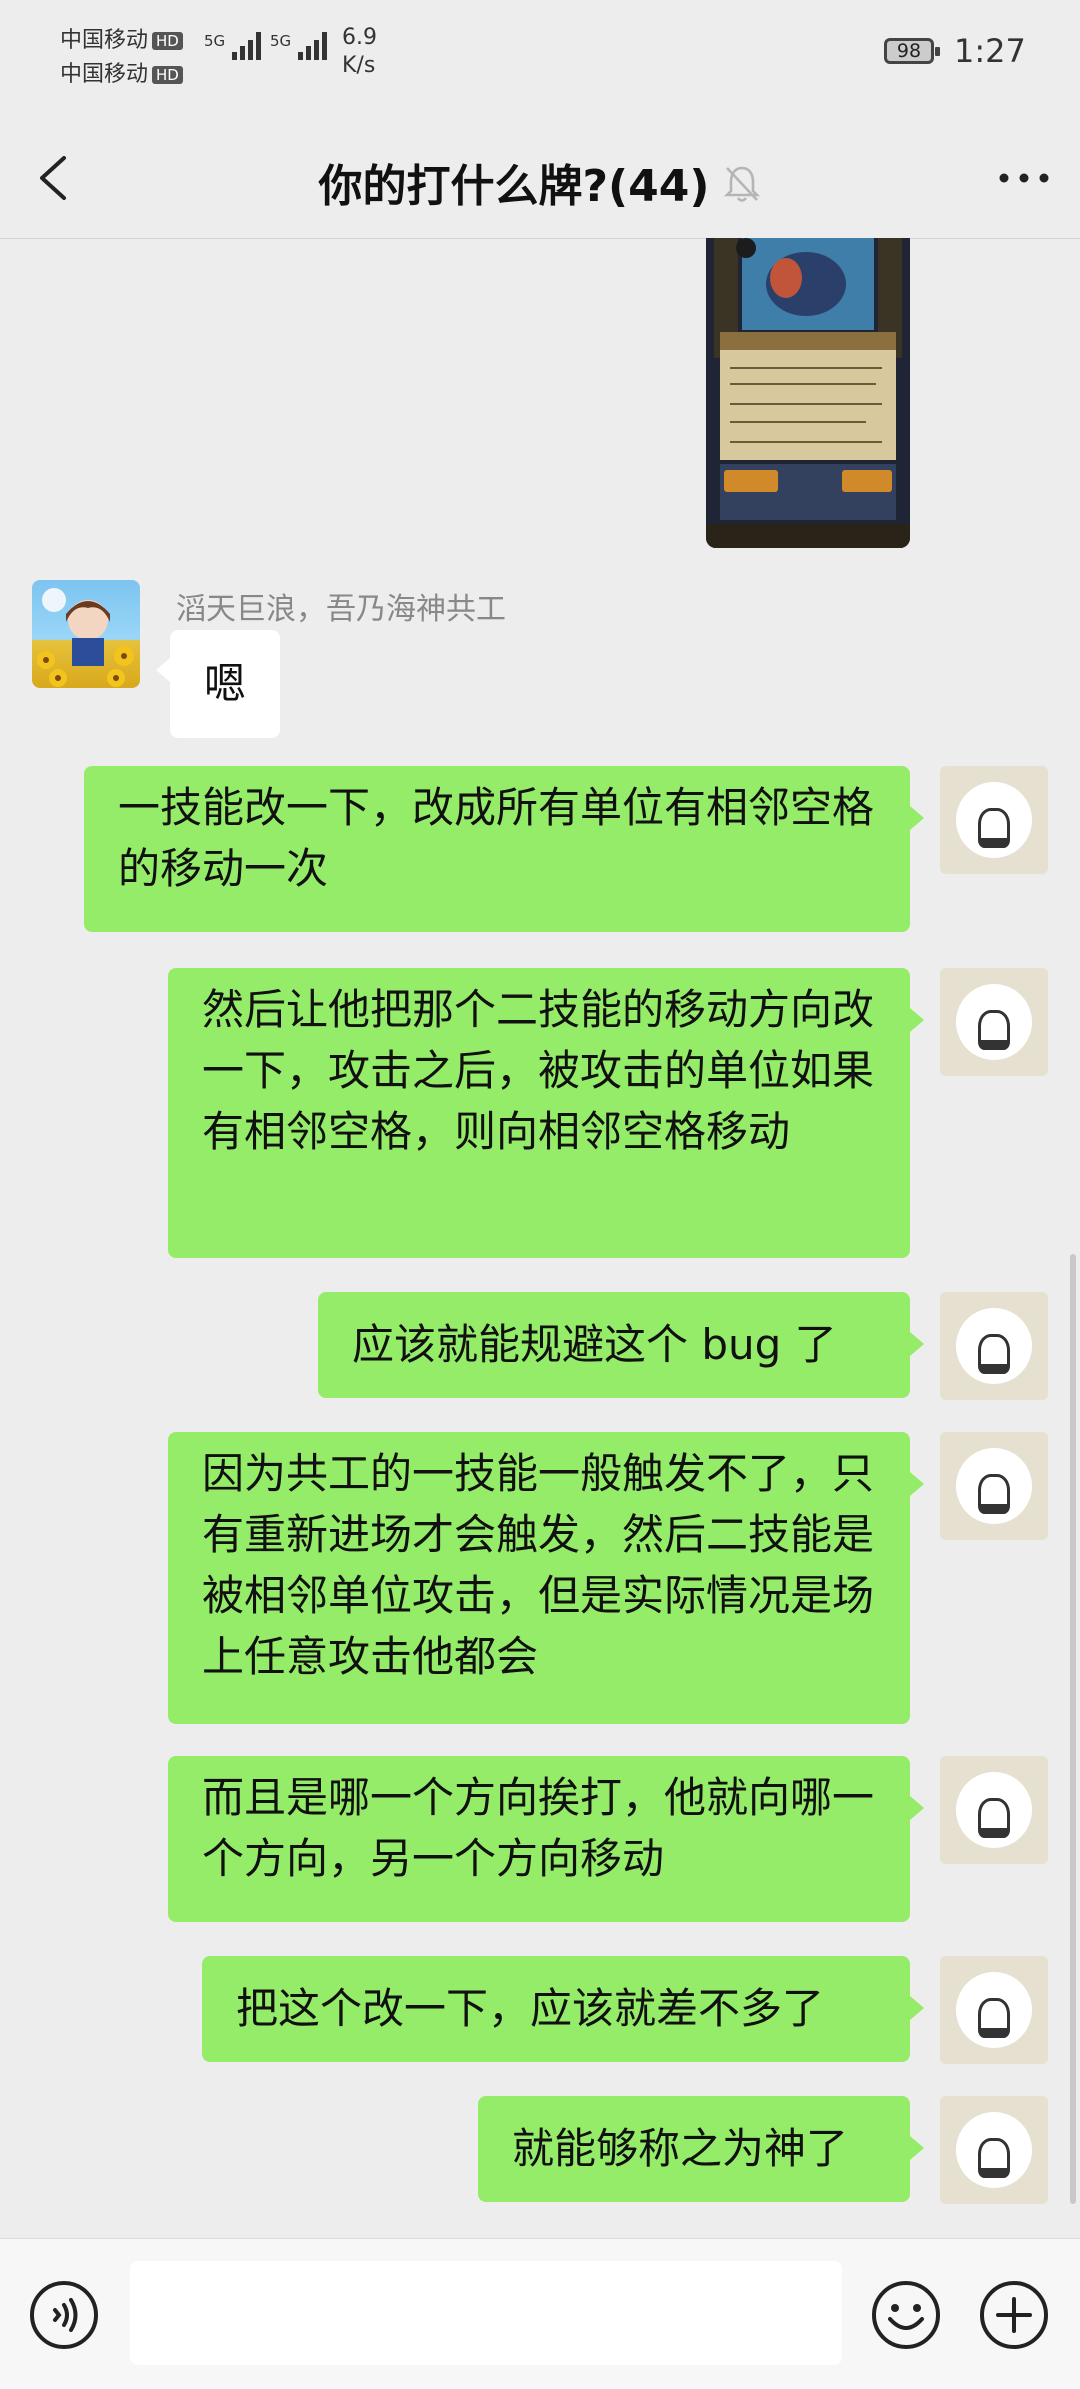  I want to click on carrier-2-label: 中国移动, so click(104, 74).